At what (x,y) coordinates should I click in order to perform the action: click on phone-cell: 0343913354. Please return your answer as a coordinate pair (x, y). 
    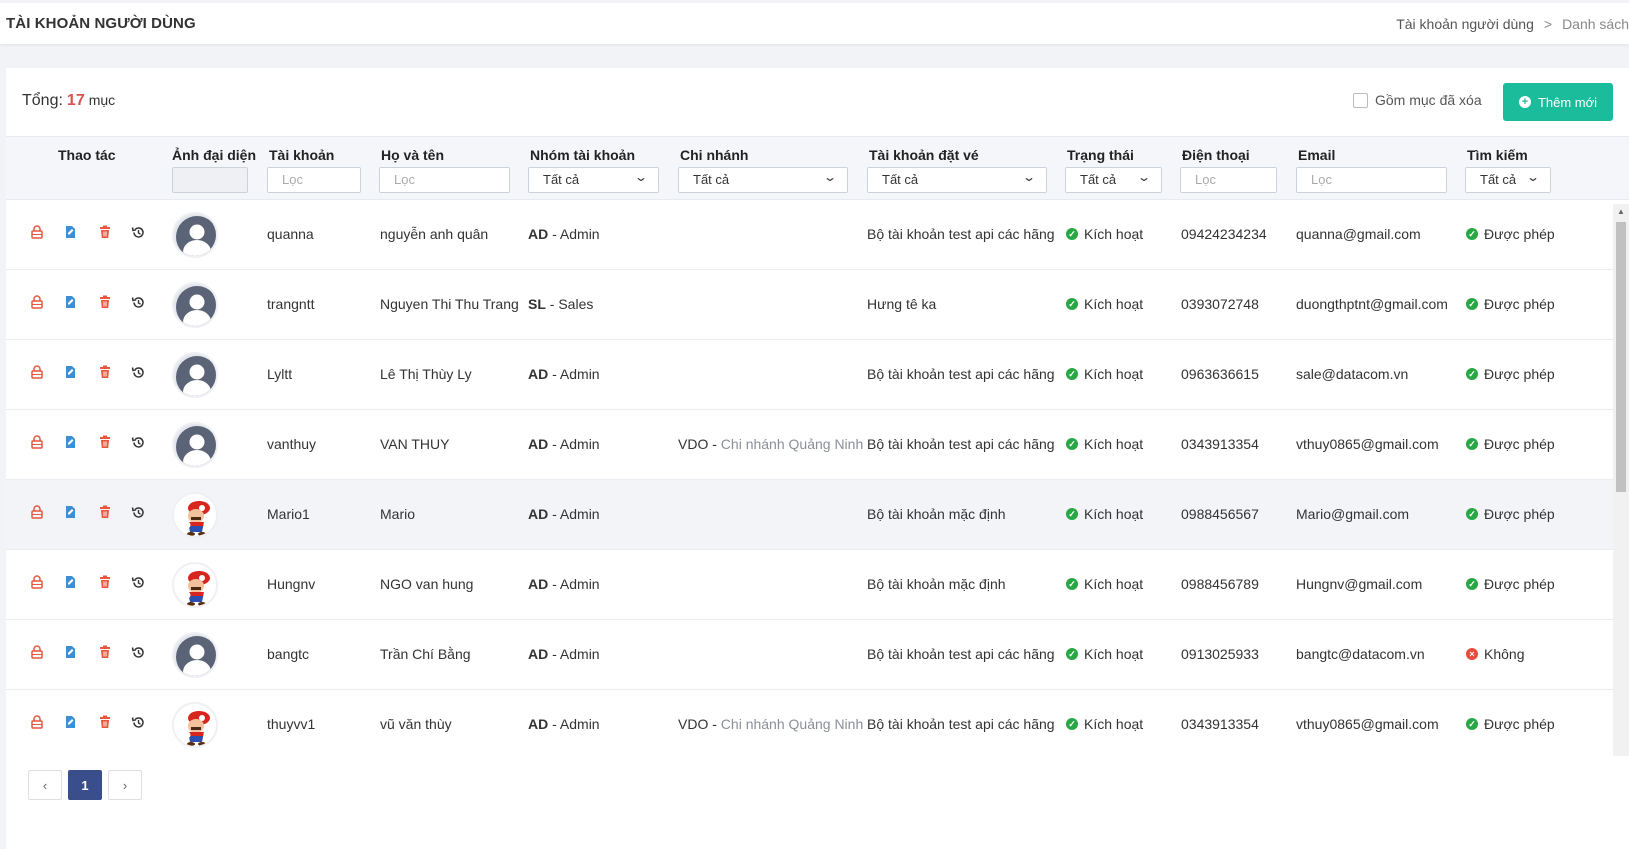
    Looking at the image, I should click on (1220, 724).